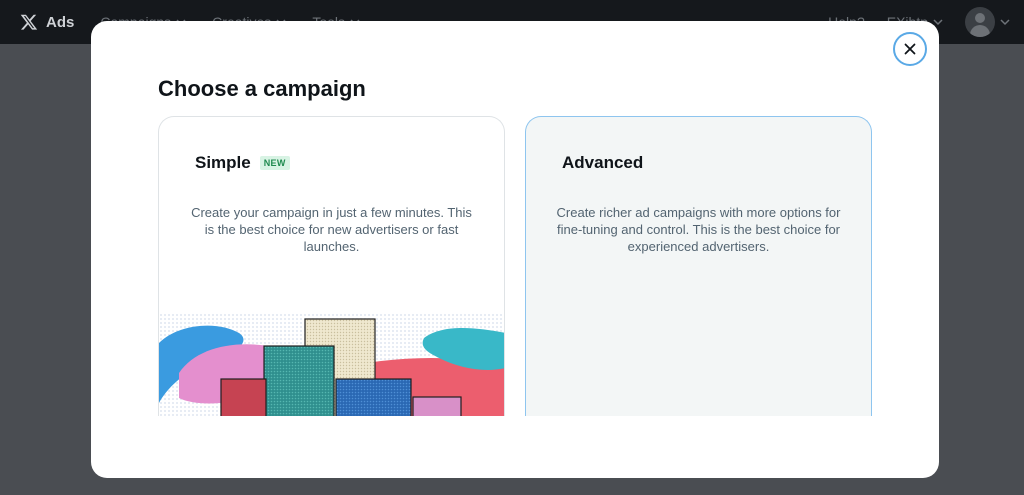 The width and height of the screenshot is (1024, 495). I want to click on close-button, so click(910, 49).